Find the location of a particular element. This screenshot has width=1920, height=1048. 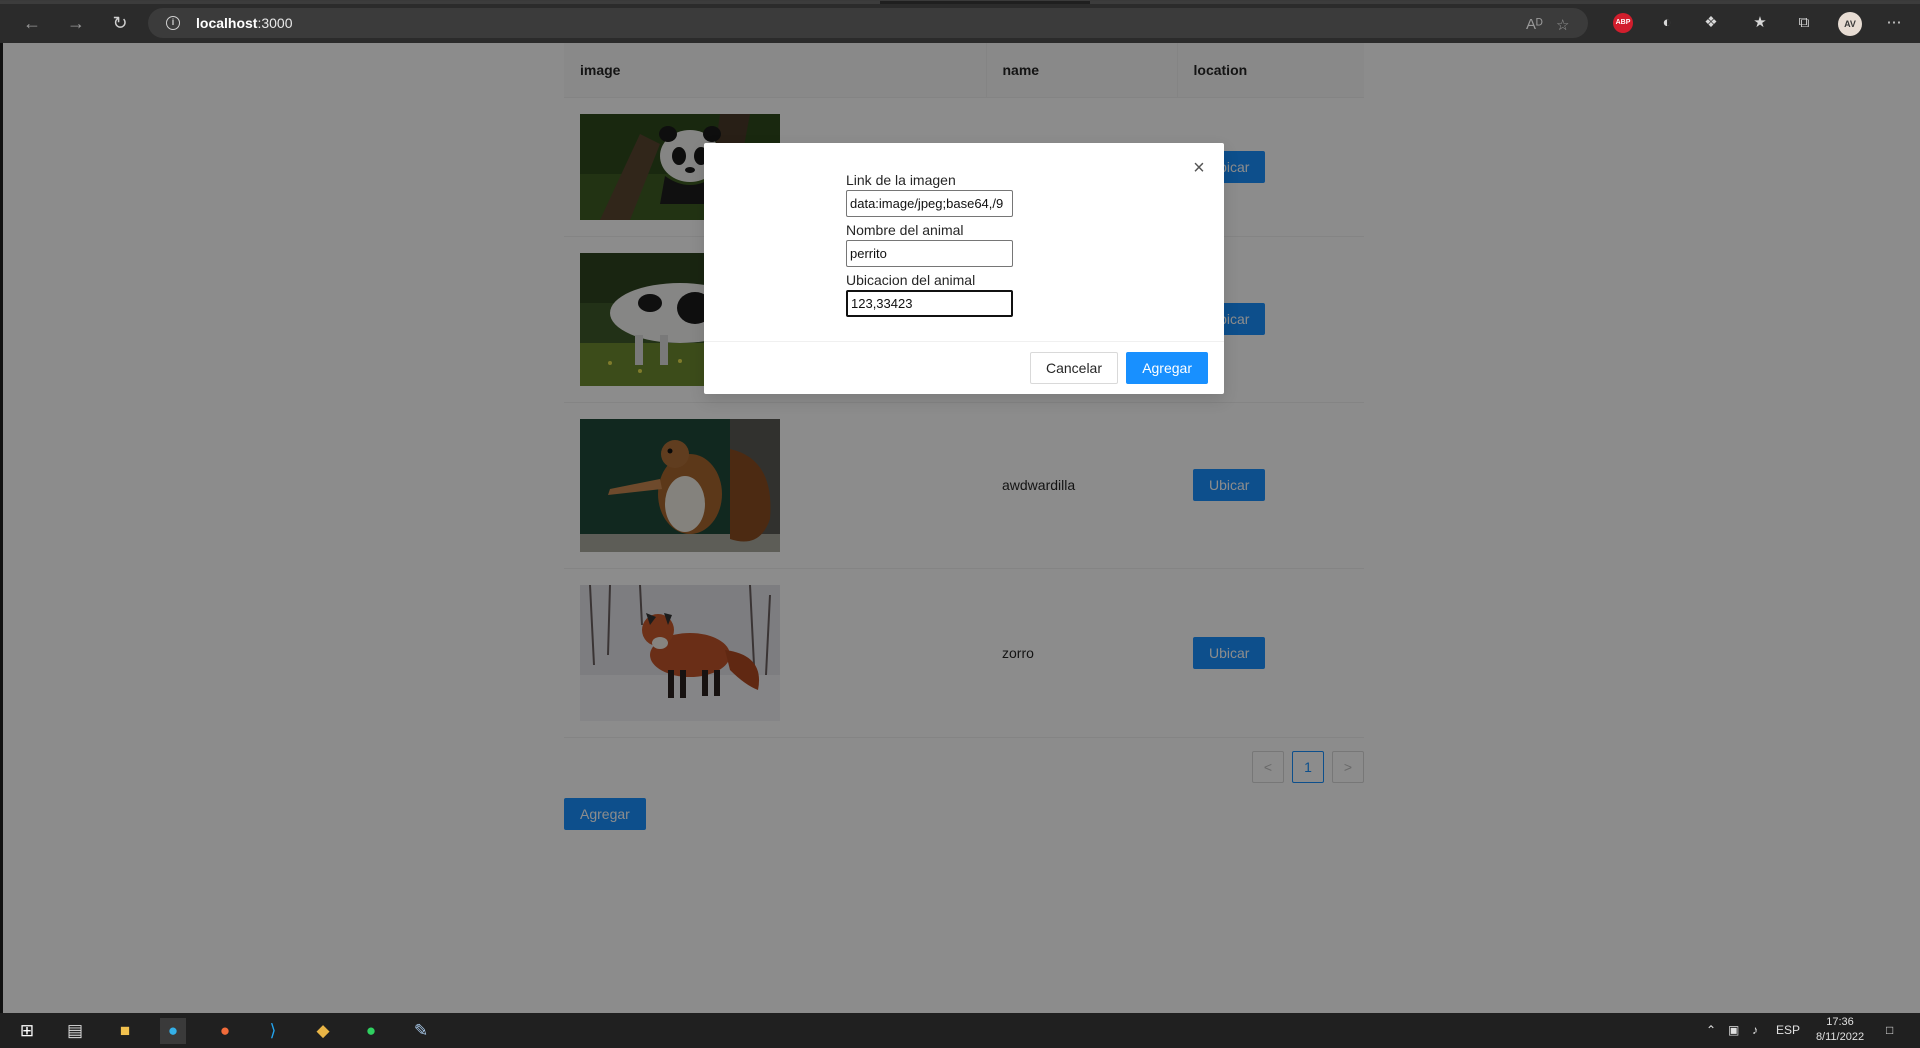

address-url: localhost:3000 is located at coordinates (244, 23).